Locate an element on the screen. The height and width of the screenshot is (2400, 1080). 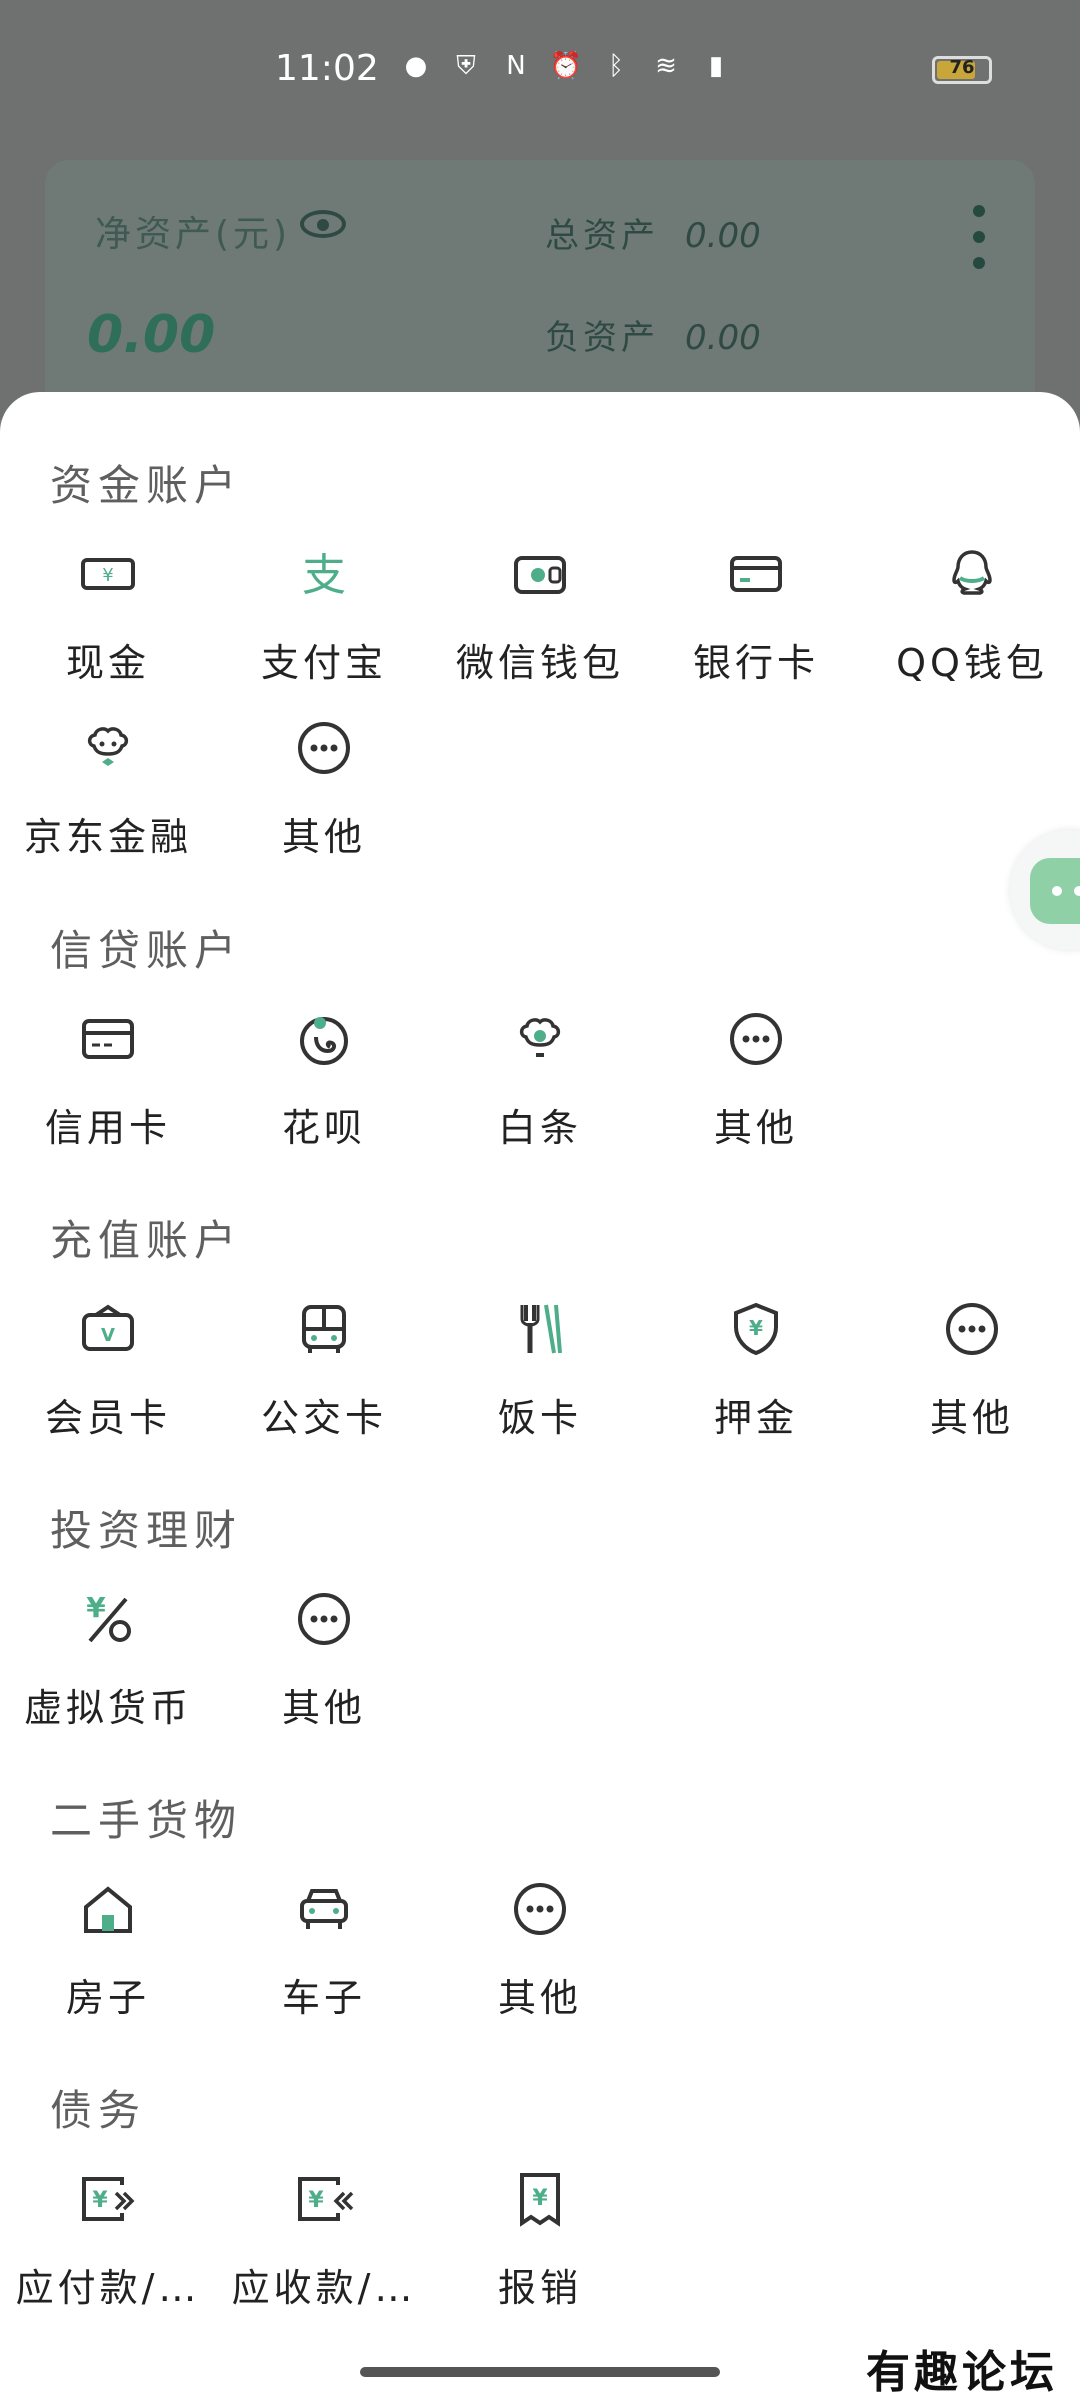
account-type-label: 饭卡 is located at coordinates (539, 1418).